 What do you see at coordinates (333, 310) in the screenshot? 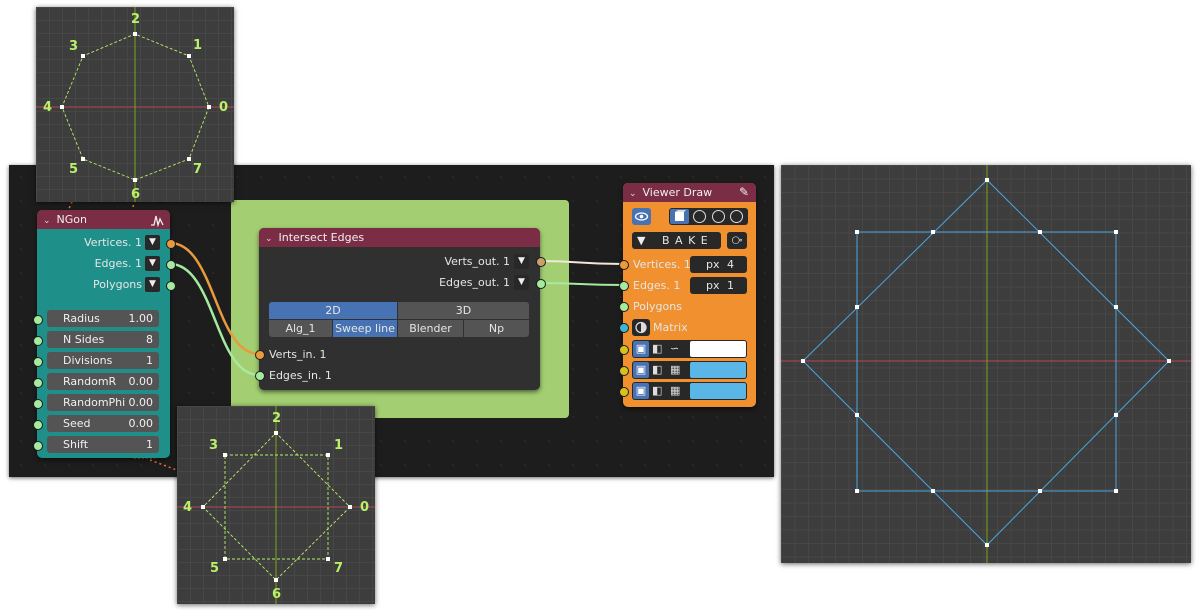
I see `tab-2d: 2D` at bounding box center [333, 310].